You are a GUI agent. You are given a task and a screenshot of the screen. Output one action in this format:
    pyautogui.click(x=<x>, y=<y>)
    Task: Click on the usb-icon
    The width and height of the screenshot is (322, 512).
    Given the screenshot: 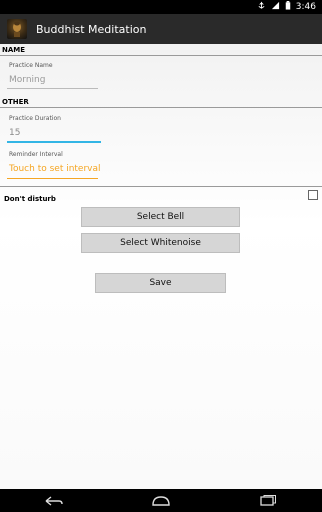 What is the action you would take?
    pyautogui.click(x=261, y=7)
    